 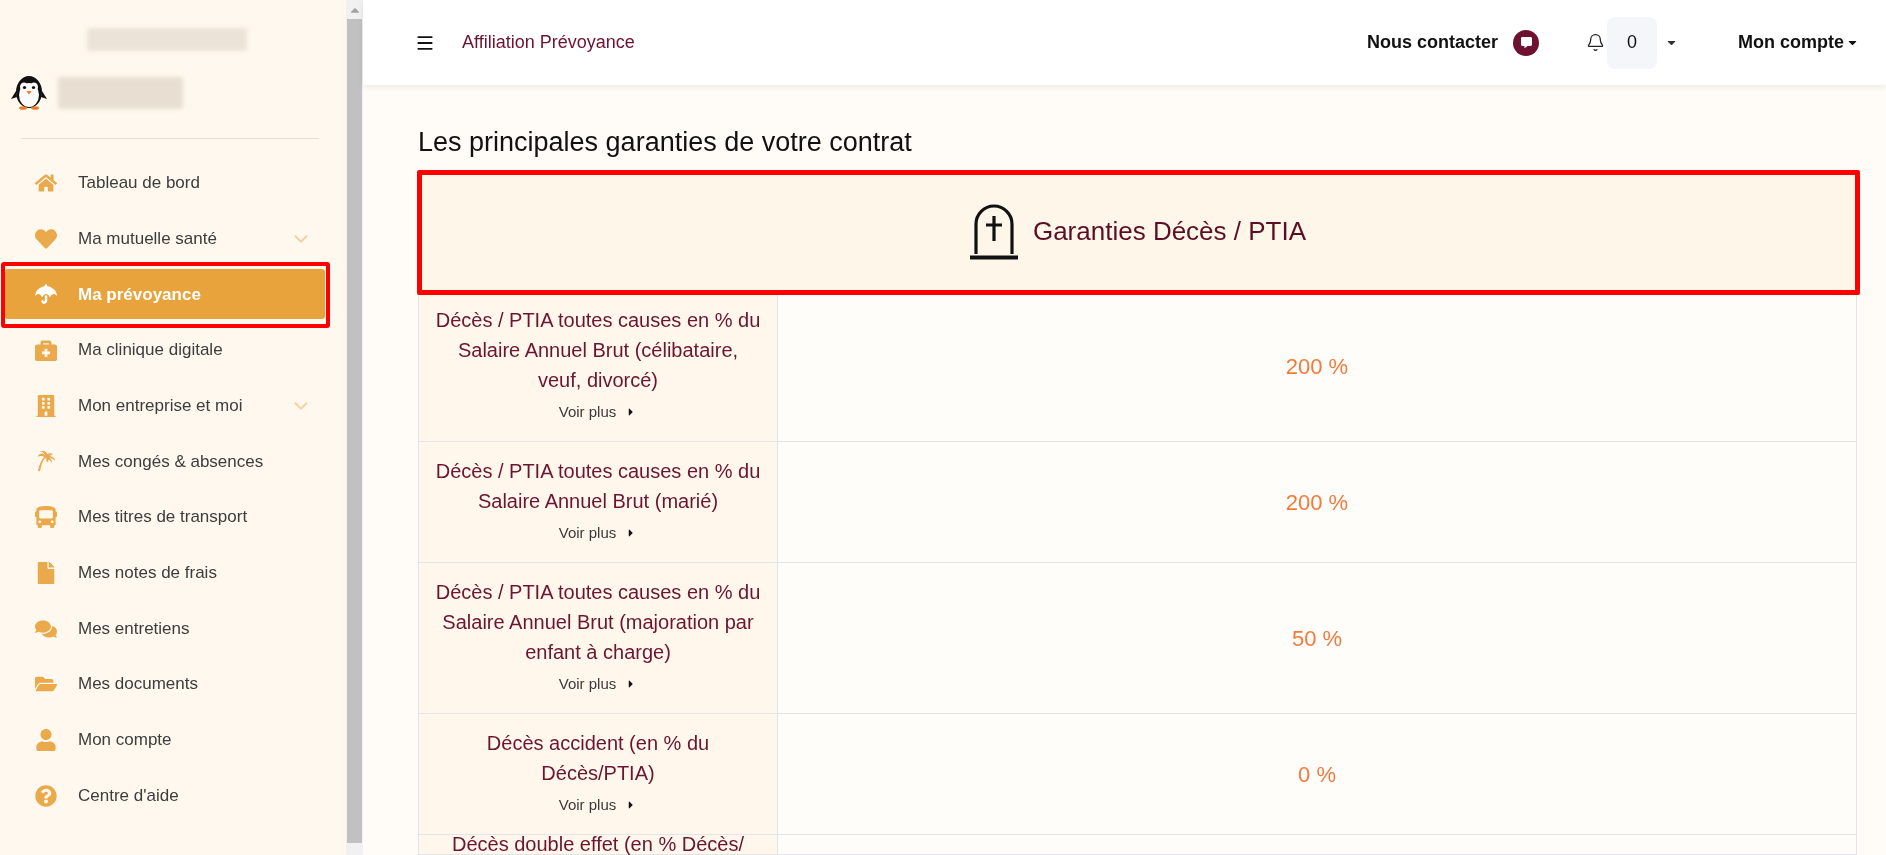 What do you see at coordinates (165, 183) in the screenshot?
I see `sidebar-item: Tableau de bord` at bounding box center [165, 183].